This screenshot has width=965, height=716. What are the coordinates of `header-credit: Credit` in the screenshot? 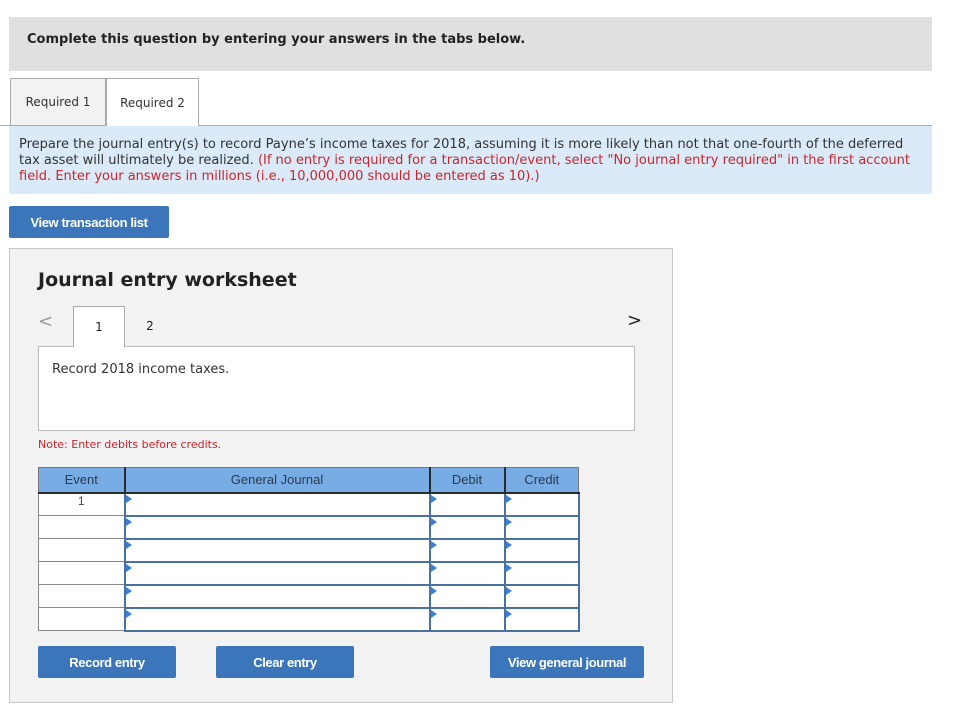 It's located at (541, 480).